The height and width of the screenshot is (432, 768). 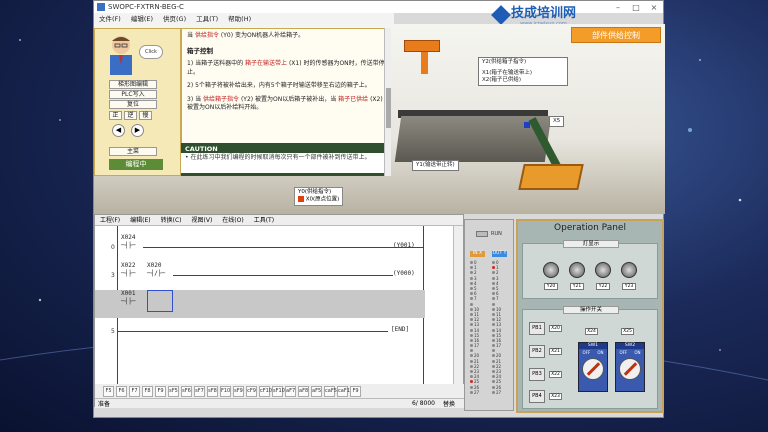 What do you see at coordinates (128, 273) in the screenshot?
I see `contact-symbol: ─┤├─` at bounding box center [128, 273].